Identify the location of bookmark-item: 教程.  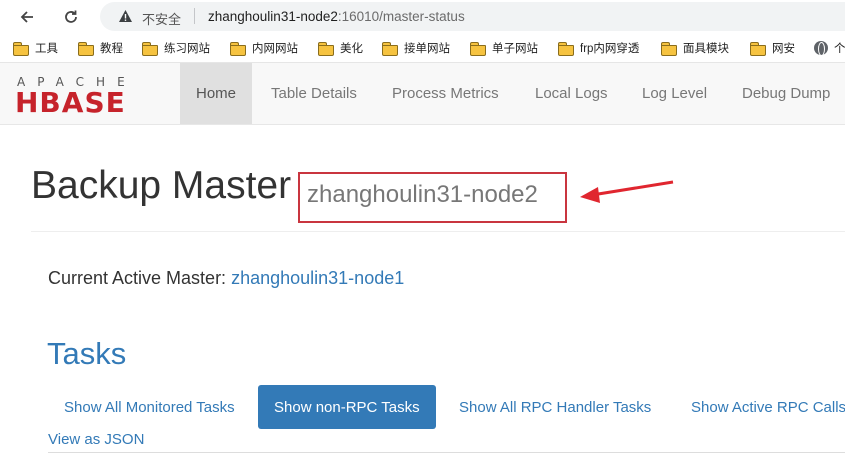
(100, 48).